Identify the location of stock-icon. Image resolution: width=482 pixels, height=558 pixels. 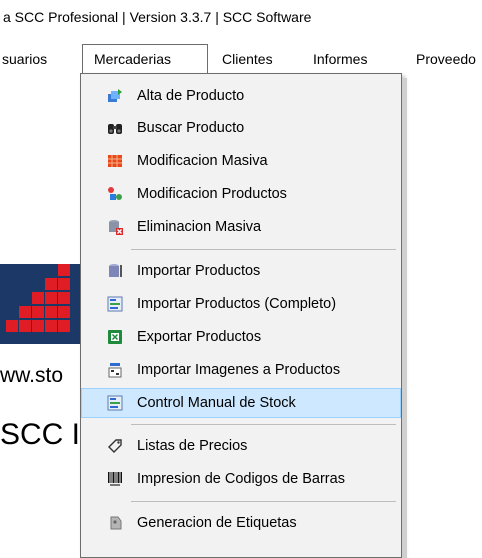
(115, 403).